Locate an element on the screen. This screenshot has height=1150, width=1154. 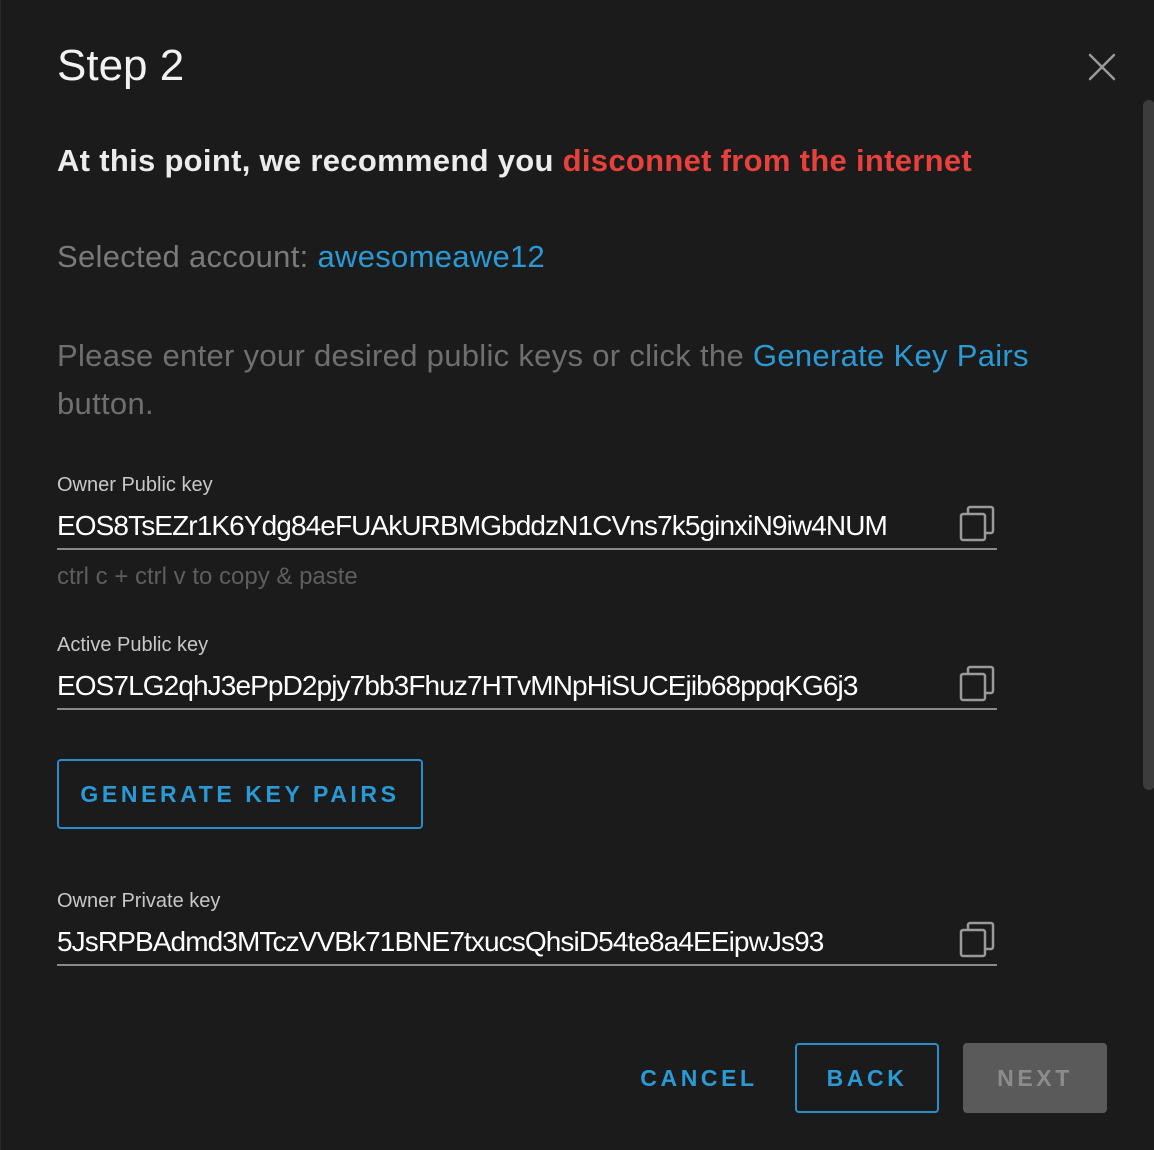
cancel-button: CANCEL is located at coordinates (699, 1078).